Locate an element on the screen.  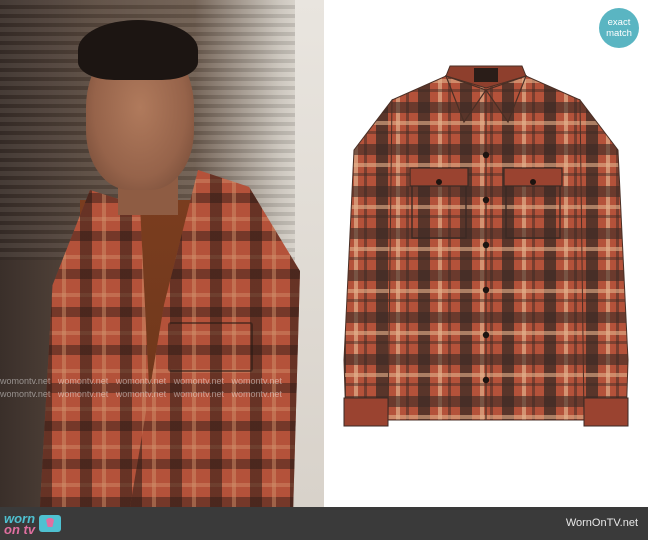
wornontv-logo: worn on tv is located at coordinates (33, 523).